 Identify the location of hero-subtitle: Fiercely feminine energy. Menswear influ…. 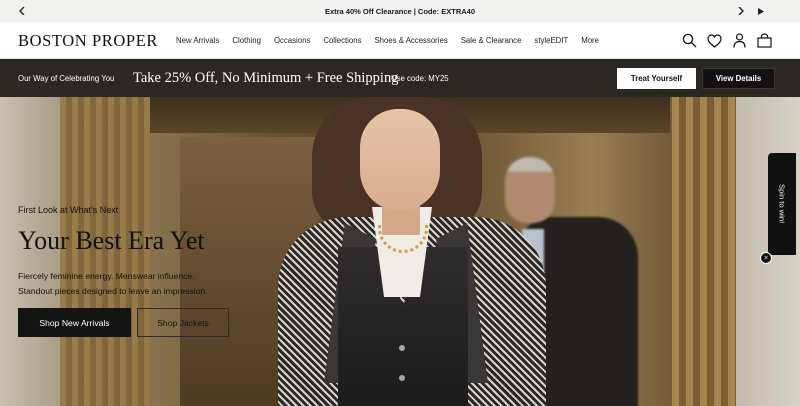
(113, 284).